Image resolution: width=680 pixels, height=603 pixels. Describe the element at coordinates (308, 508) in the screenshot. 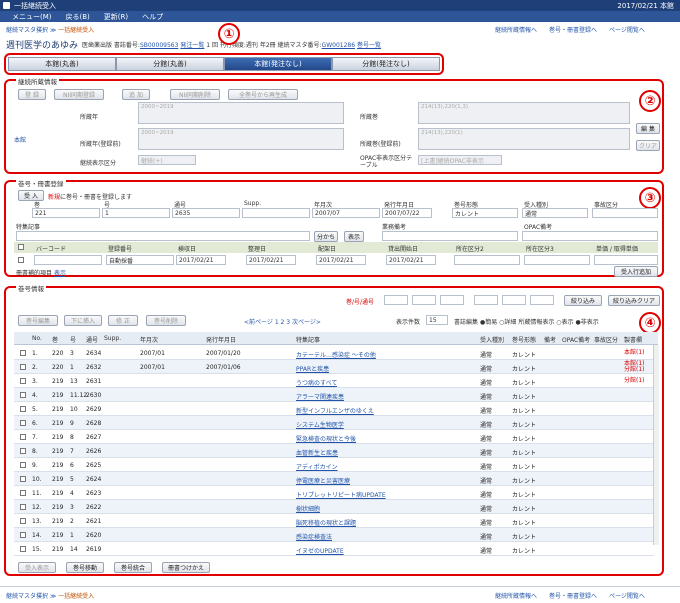

I see `cell-art: 樹状細胞` at that location.